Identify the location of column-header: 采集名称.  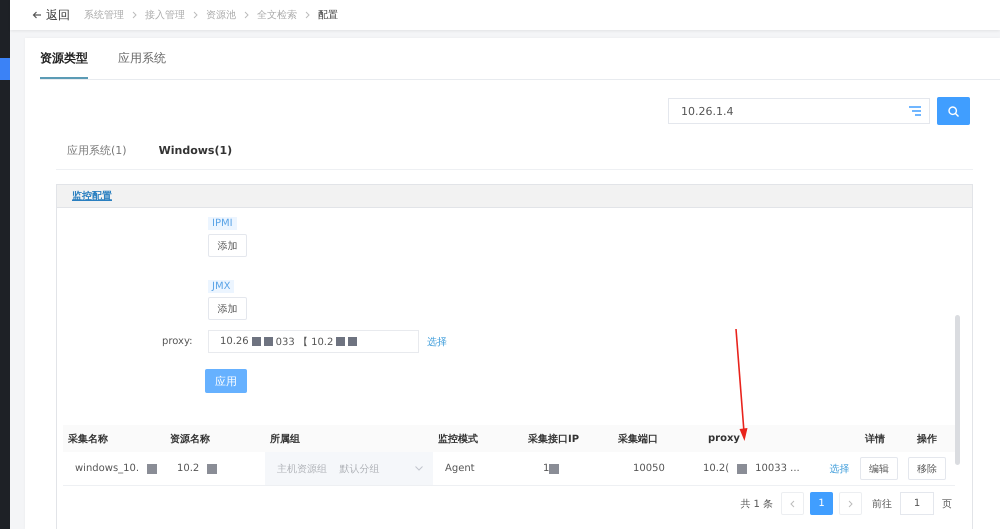
(88, 439).